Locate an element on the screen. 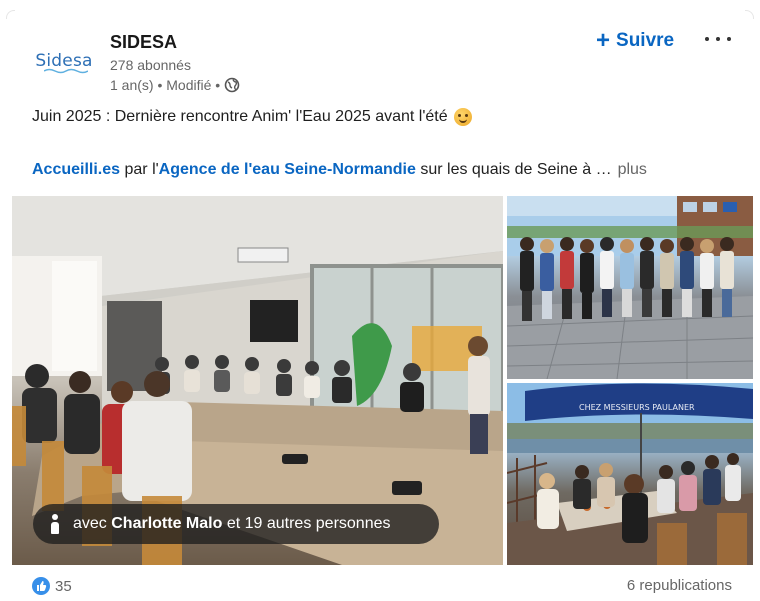 The height and width of the screenshot is (601, 760). globe-icon is located at coordinates (232, 85).